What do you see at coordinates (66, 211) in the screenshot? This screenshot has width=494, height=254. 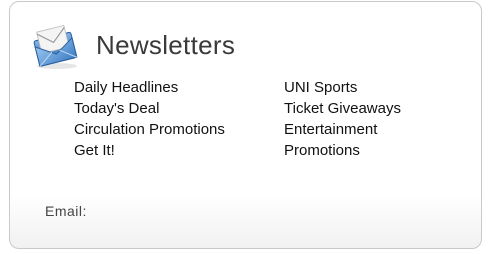 I see `email-label: Email:` at bounding box center [66, 211].